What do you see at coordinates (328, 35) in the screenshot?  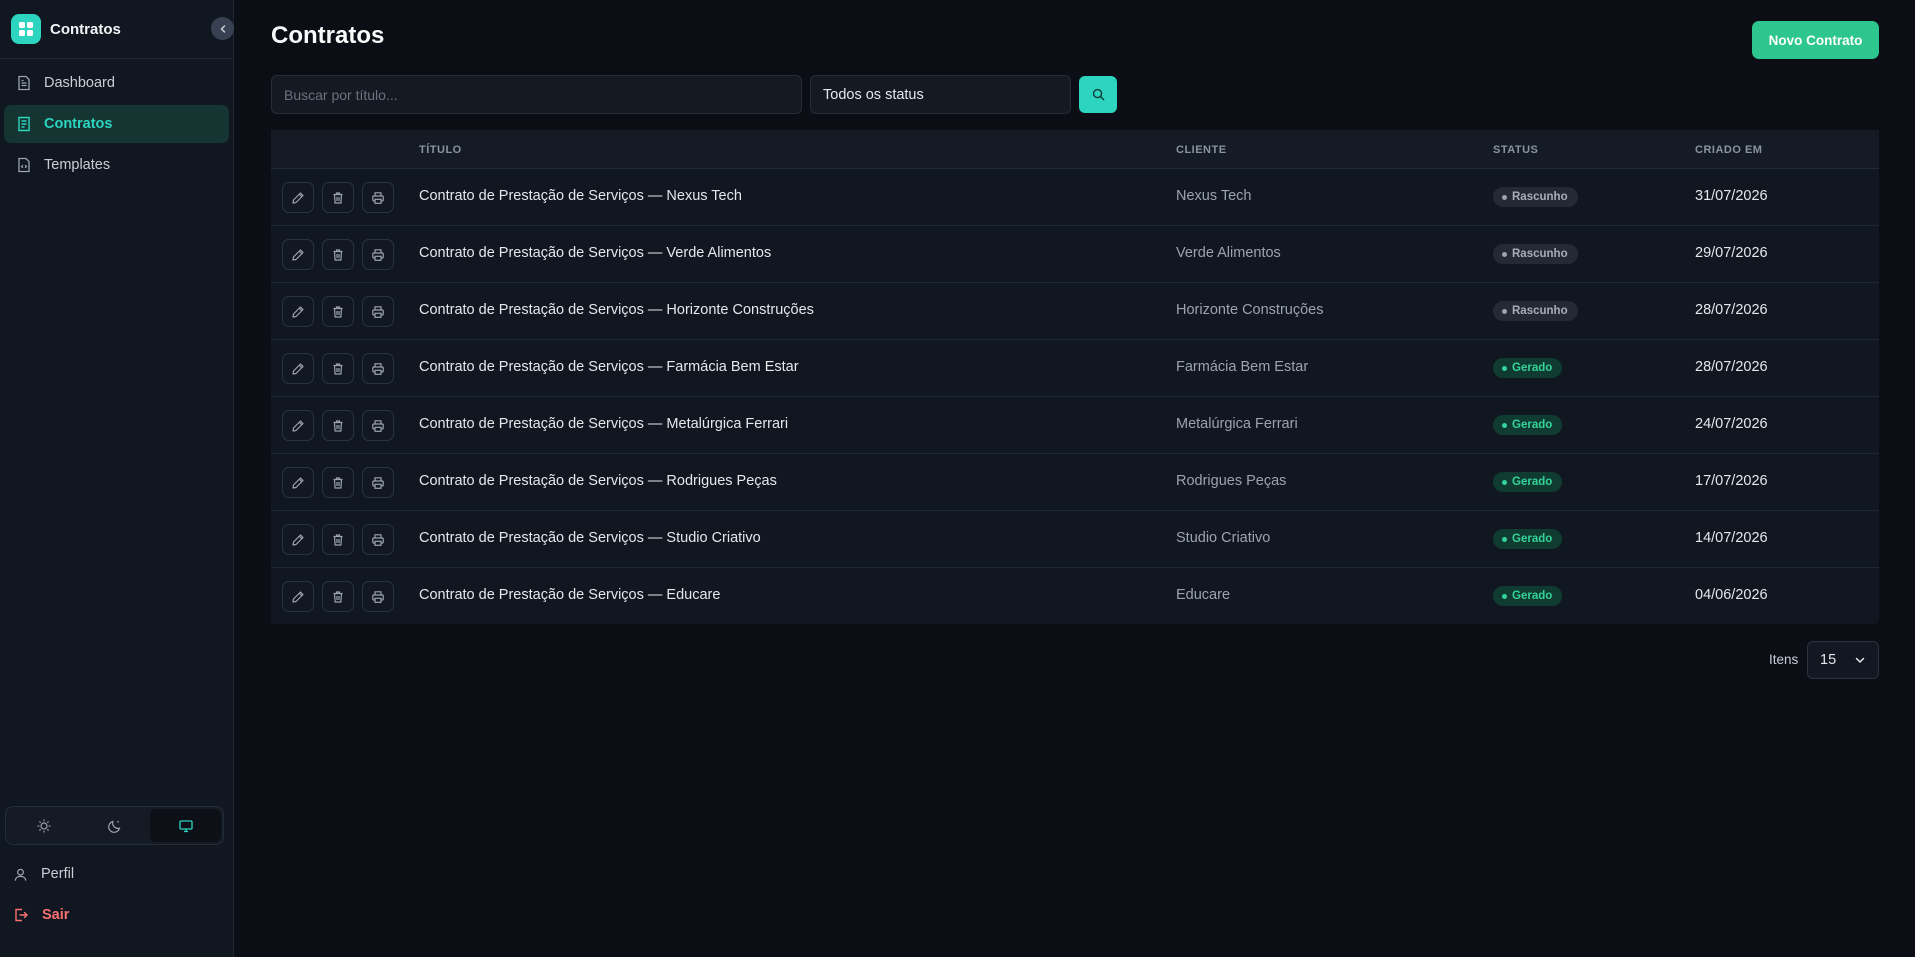 I see `page-title: Contratos` at bounding box center [328, 35].